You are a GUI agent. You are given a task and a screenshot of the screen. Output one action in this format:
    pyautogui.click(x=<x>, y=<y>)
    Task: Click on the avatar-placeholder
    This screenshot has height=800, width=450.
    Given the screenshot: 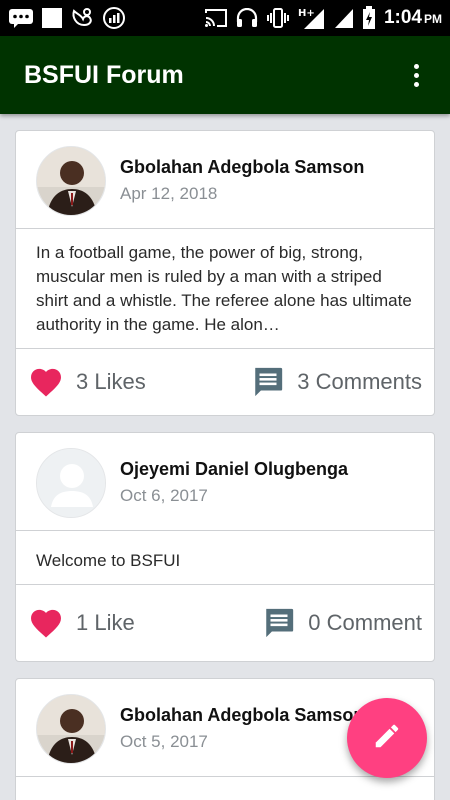 What is the action you would take?
    pyautogui.click(x=71, y=482)
    